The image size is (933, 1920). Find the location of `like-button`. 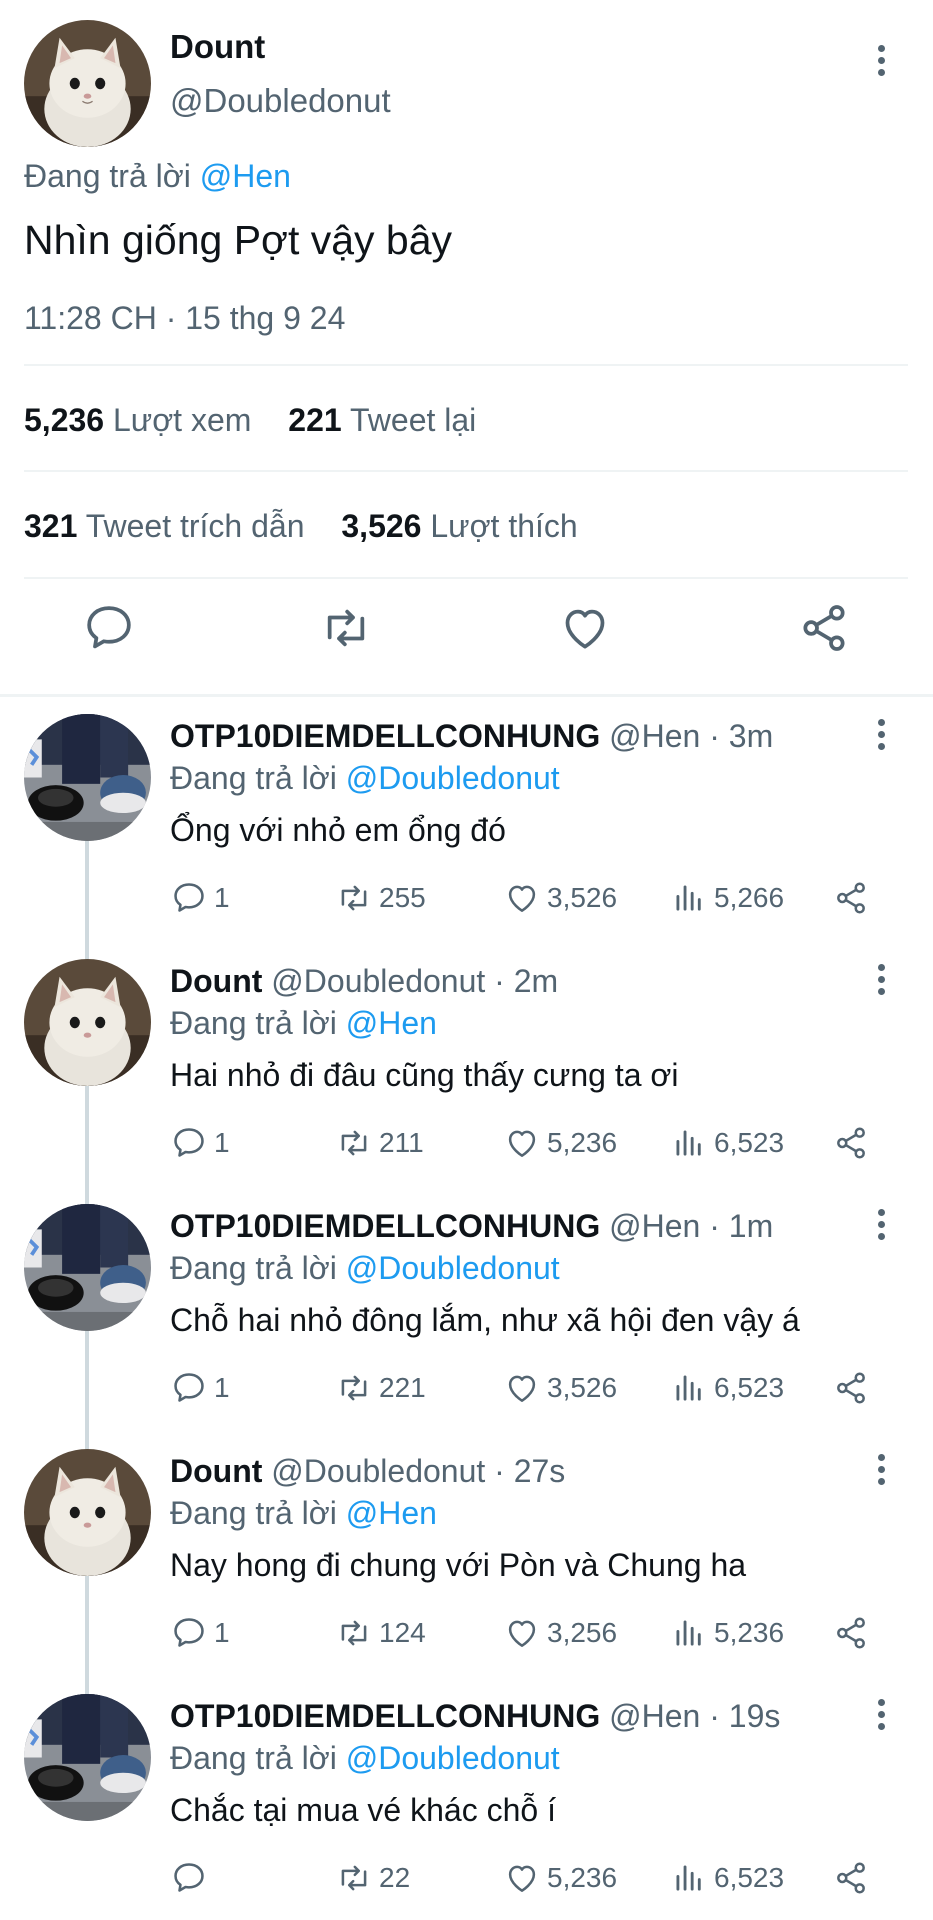

like-button is located at coordinates (585, 628).